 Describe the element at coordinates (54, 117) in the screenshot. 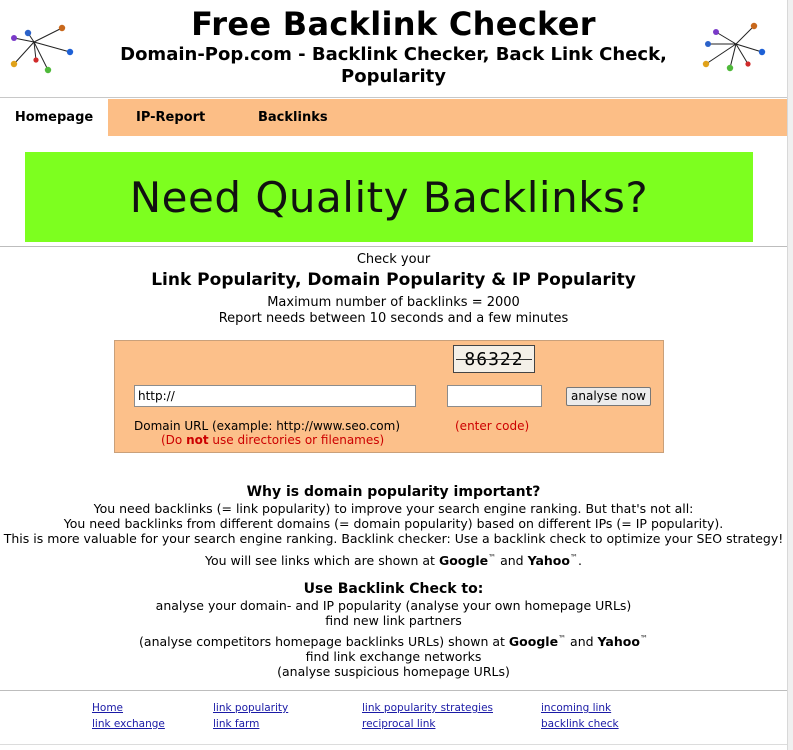

I see `tab-homepage: Homepage` at that location.